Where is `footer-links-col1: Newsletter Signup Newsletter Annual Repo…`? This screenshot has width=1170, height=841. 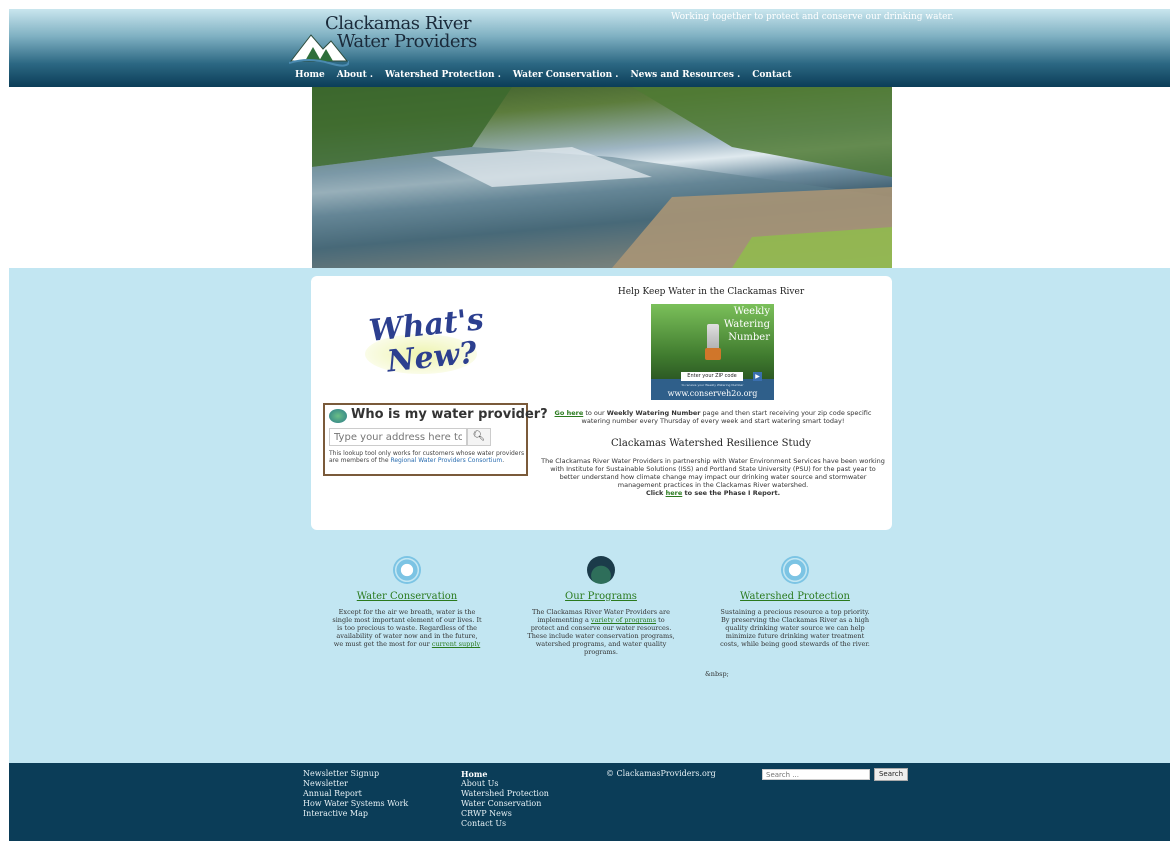
footer-links-col1: Newsletter Signup Newsletter Annual Repo… is located at coordinates (355, 794).